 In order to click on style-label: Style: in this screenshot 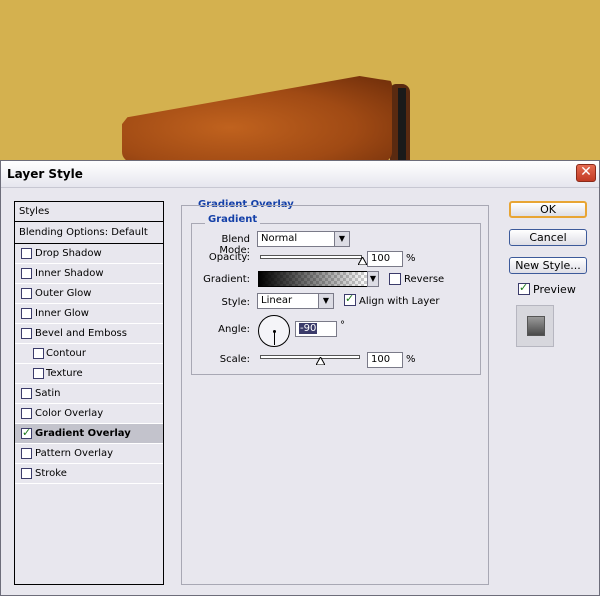, I will do `click(236, 302)`.